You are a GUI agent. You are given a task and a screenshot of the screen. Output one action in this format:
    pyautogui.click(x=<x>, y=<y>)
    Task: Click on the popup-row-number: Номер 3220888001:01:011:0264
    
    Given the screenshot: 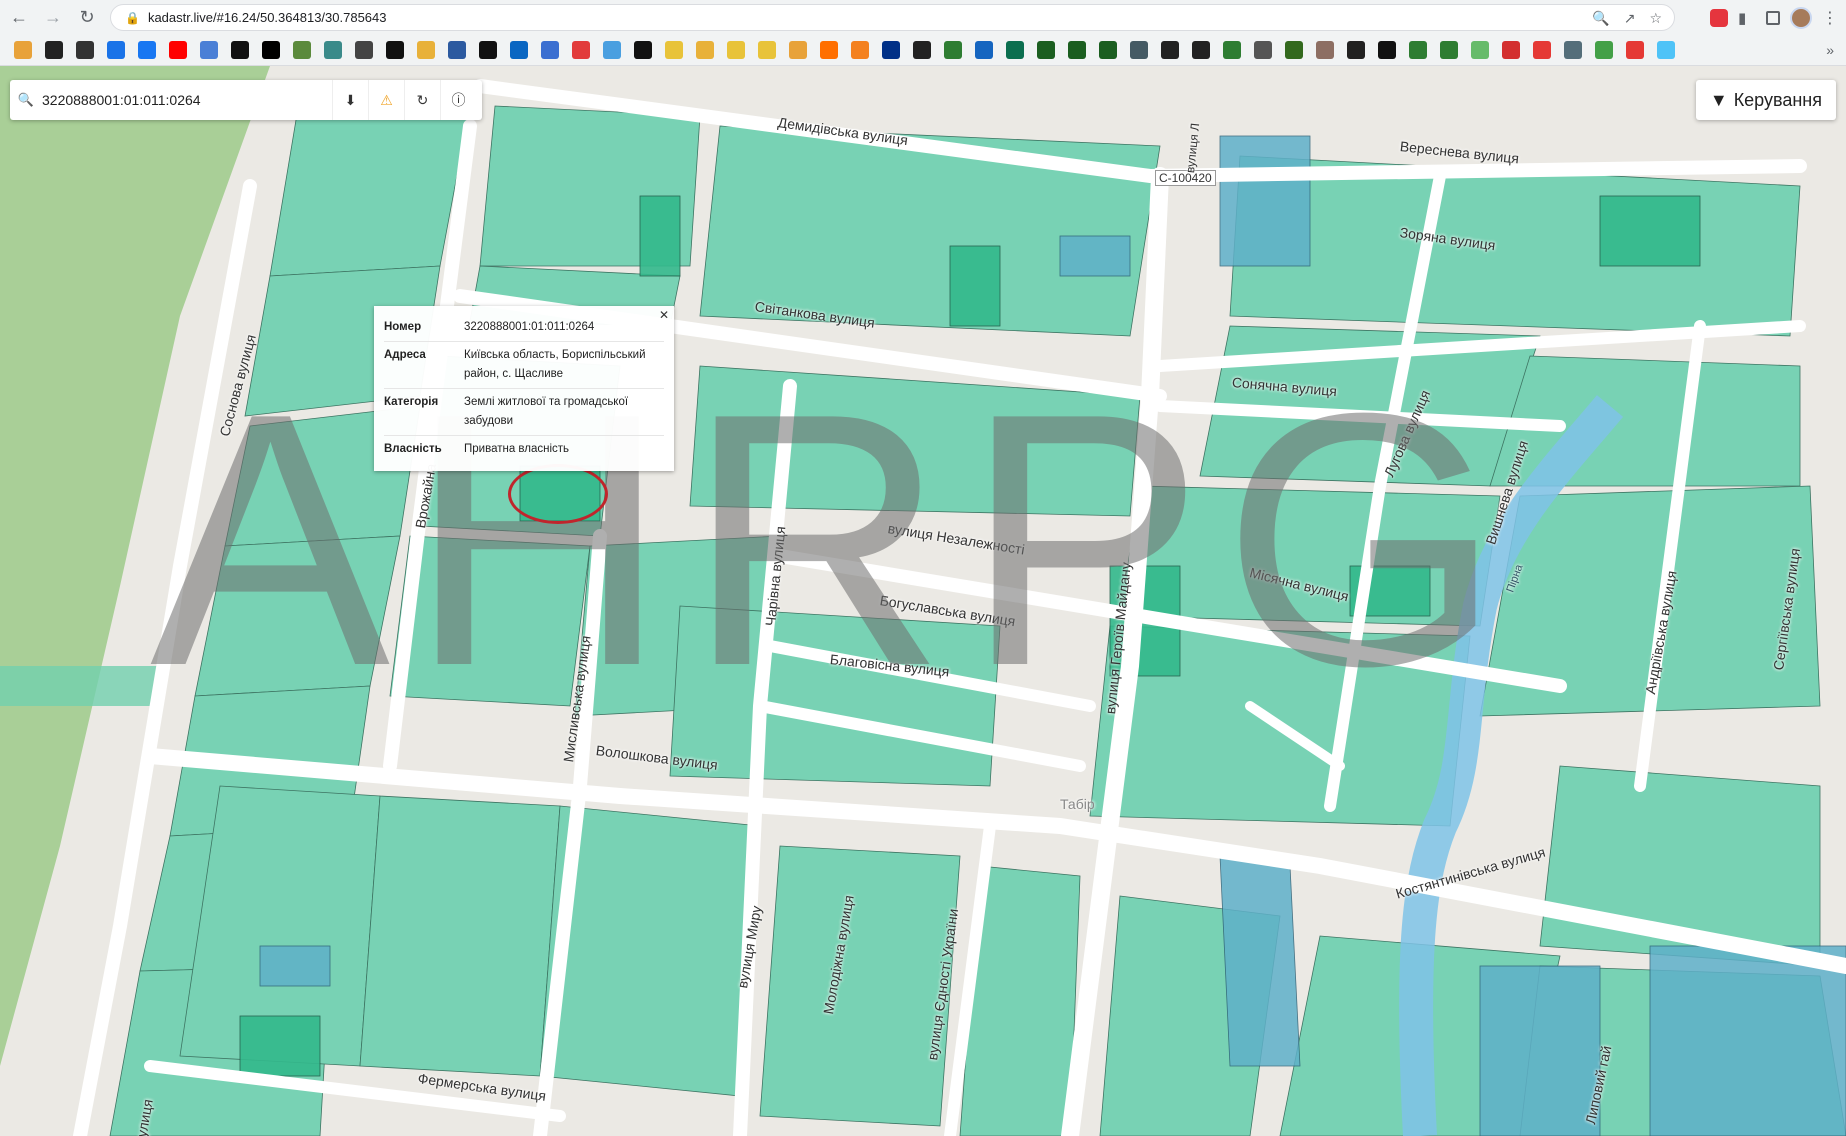 What is the action you would take?
    pyautogui.click(x=524, y=328)
    